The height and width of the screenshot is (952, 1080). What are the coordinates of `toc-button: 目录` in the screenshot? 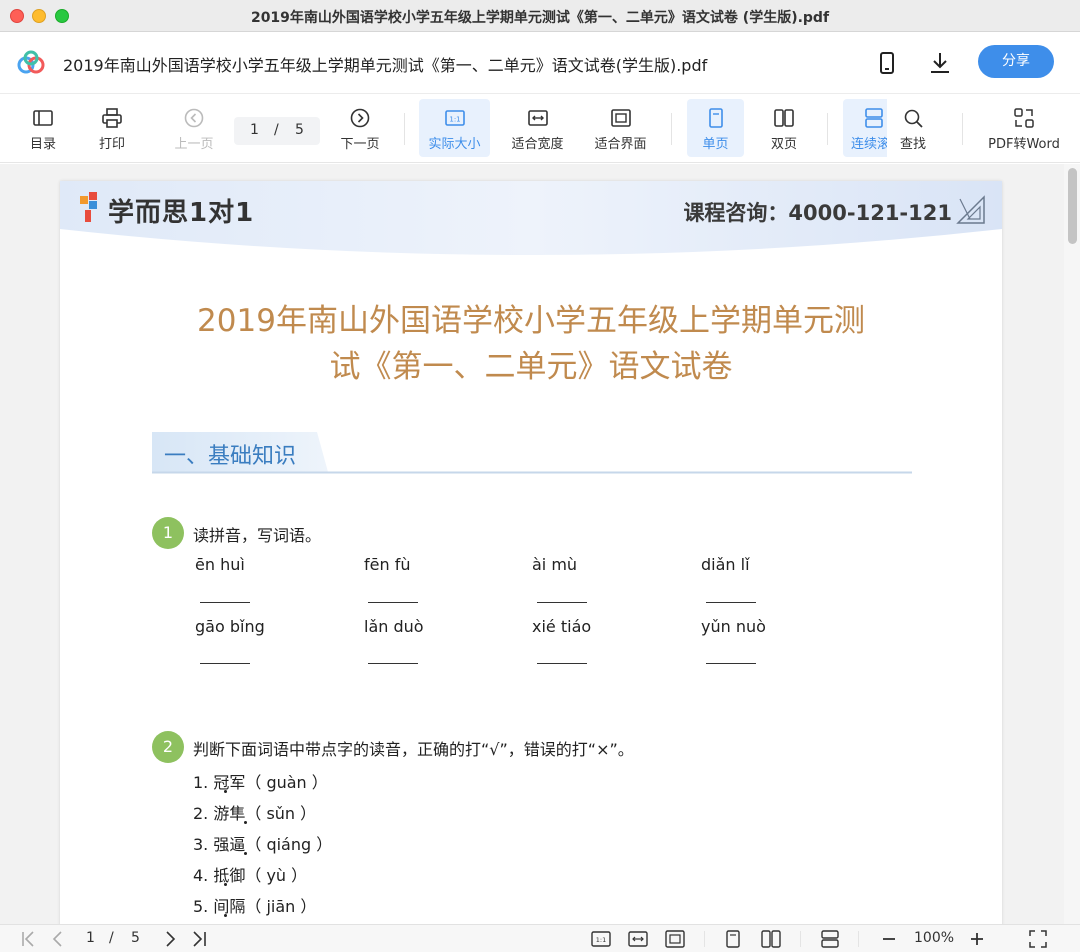 It's located at (43, 128).